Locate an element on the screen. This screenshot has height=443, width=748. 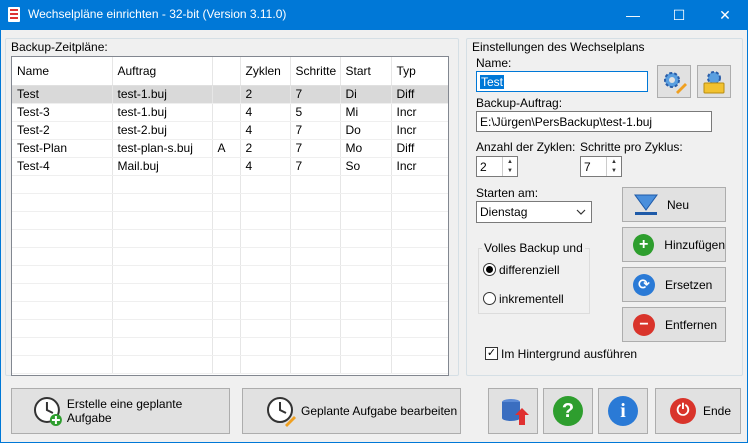
cell-typ: Diff is located at coordinates (419, 94).